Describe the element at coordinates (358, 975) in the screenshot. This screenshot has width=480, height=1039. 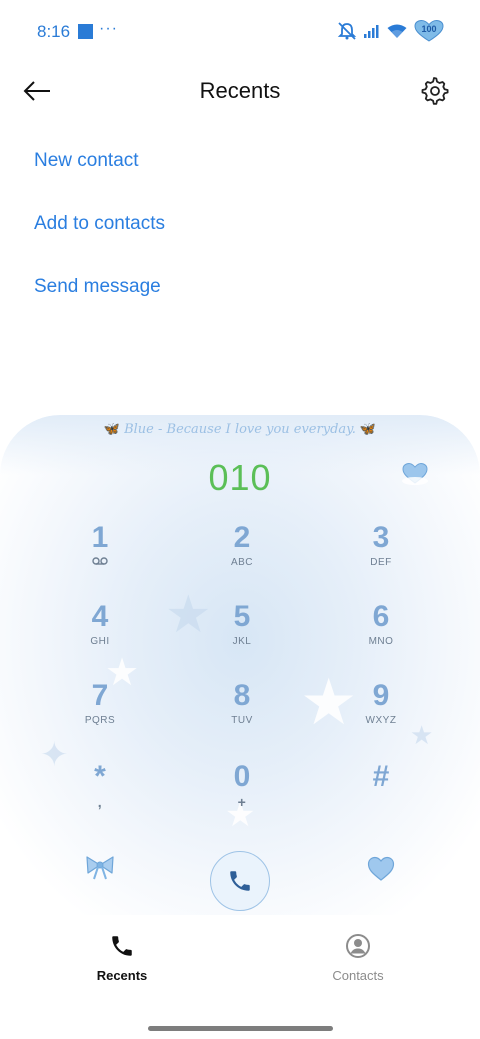
I see `nav-contacts-label: Contacts` at that location.